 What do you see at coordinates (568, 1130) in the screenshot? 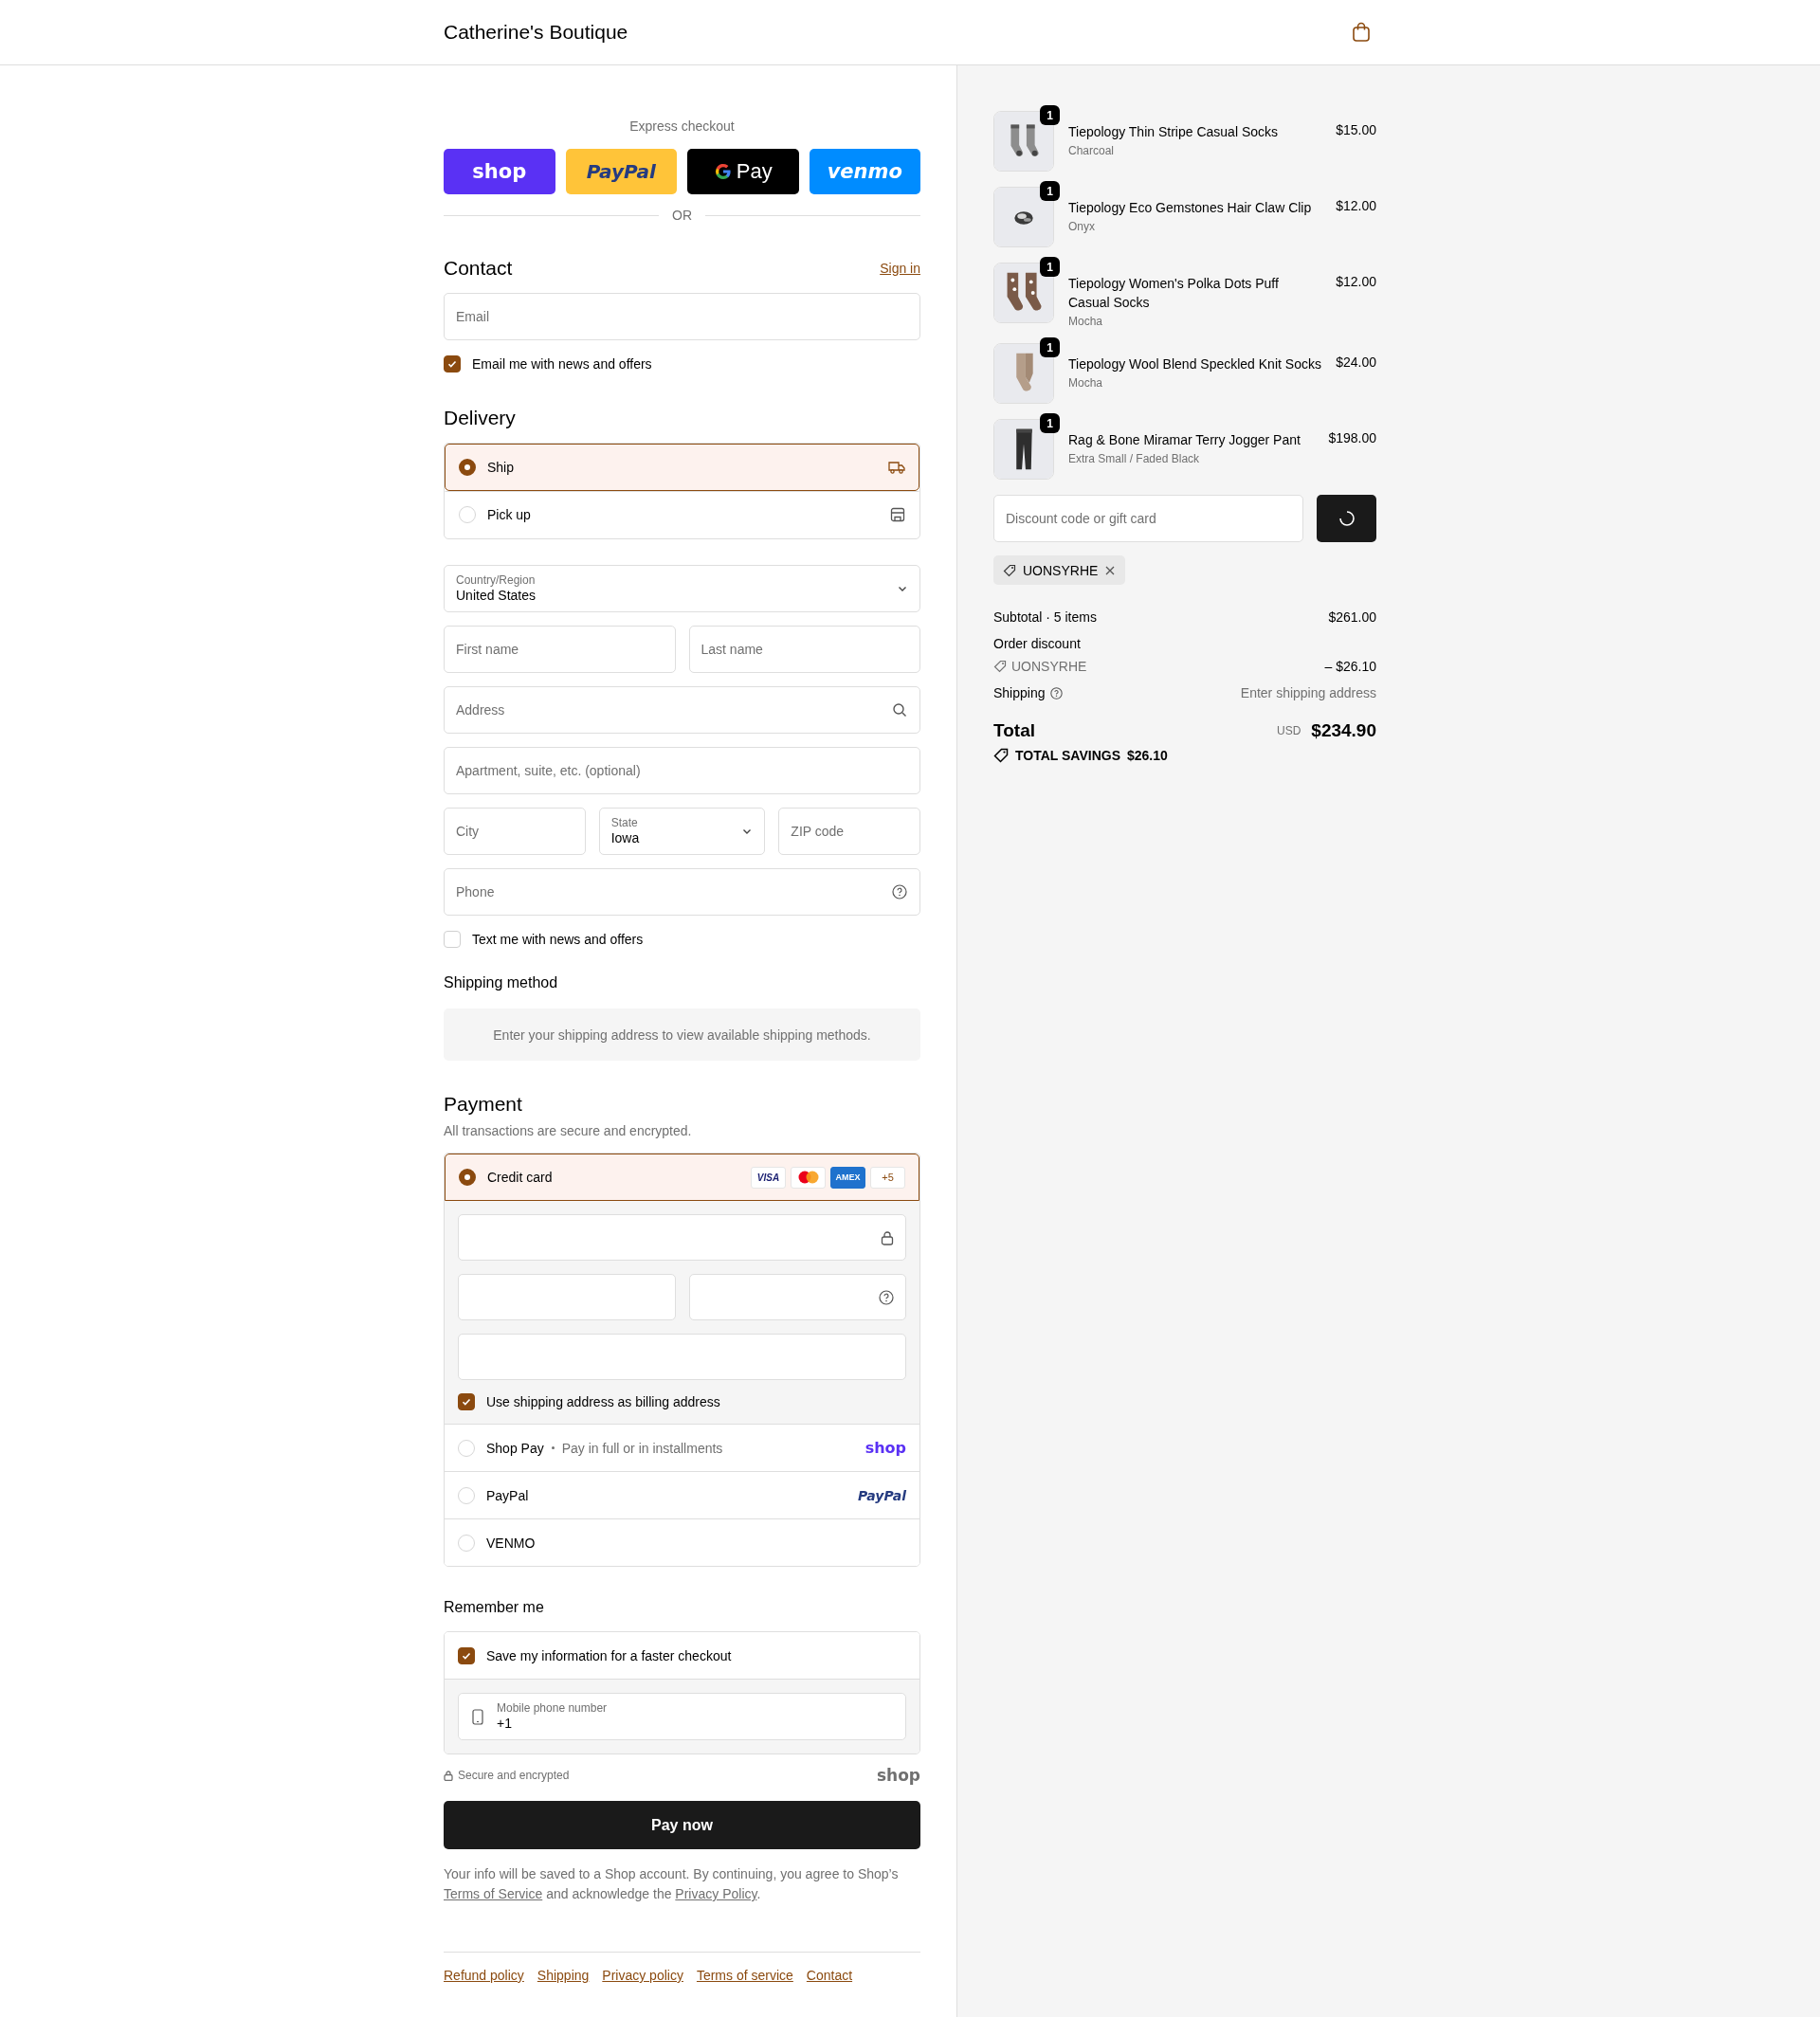
I see `section-subtitle: All transactions are secure and encrypted.` at bounding box center [568, 1130].